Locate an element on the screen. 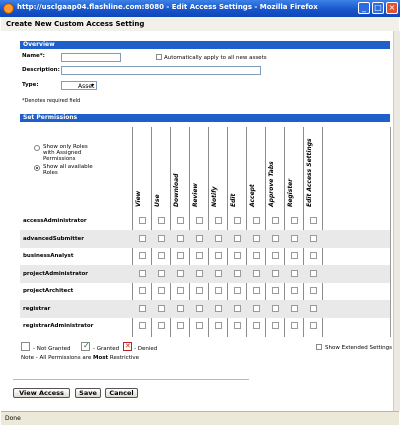  table-row: businessAnalyst is located at coordinates (205, 256).